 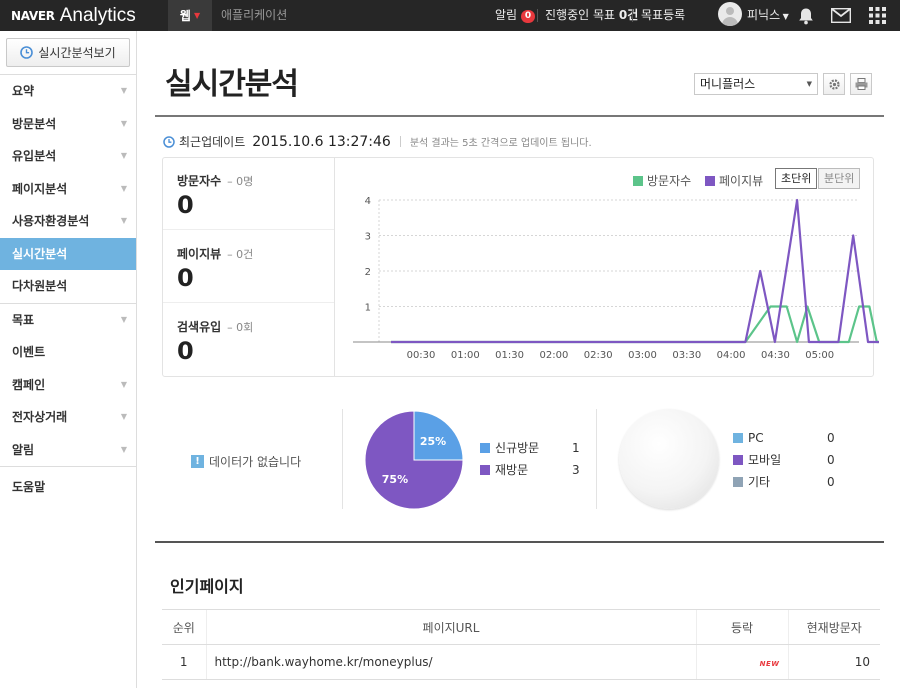 What do you see at coordinates (628, 15) in the screenshot?
I see `goal-progress-count: 0건` at bounding box center [628, 15].